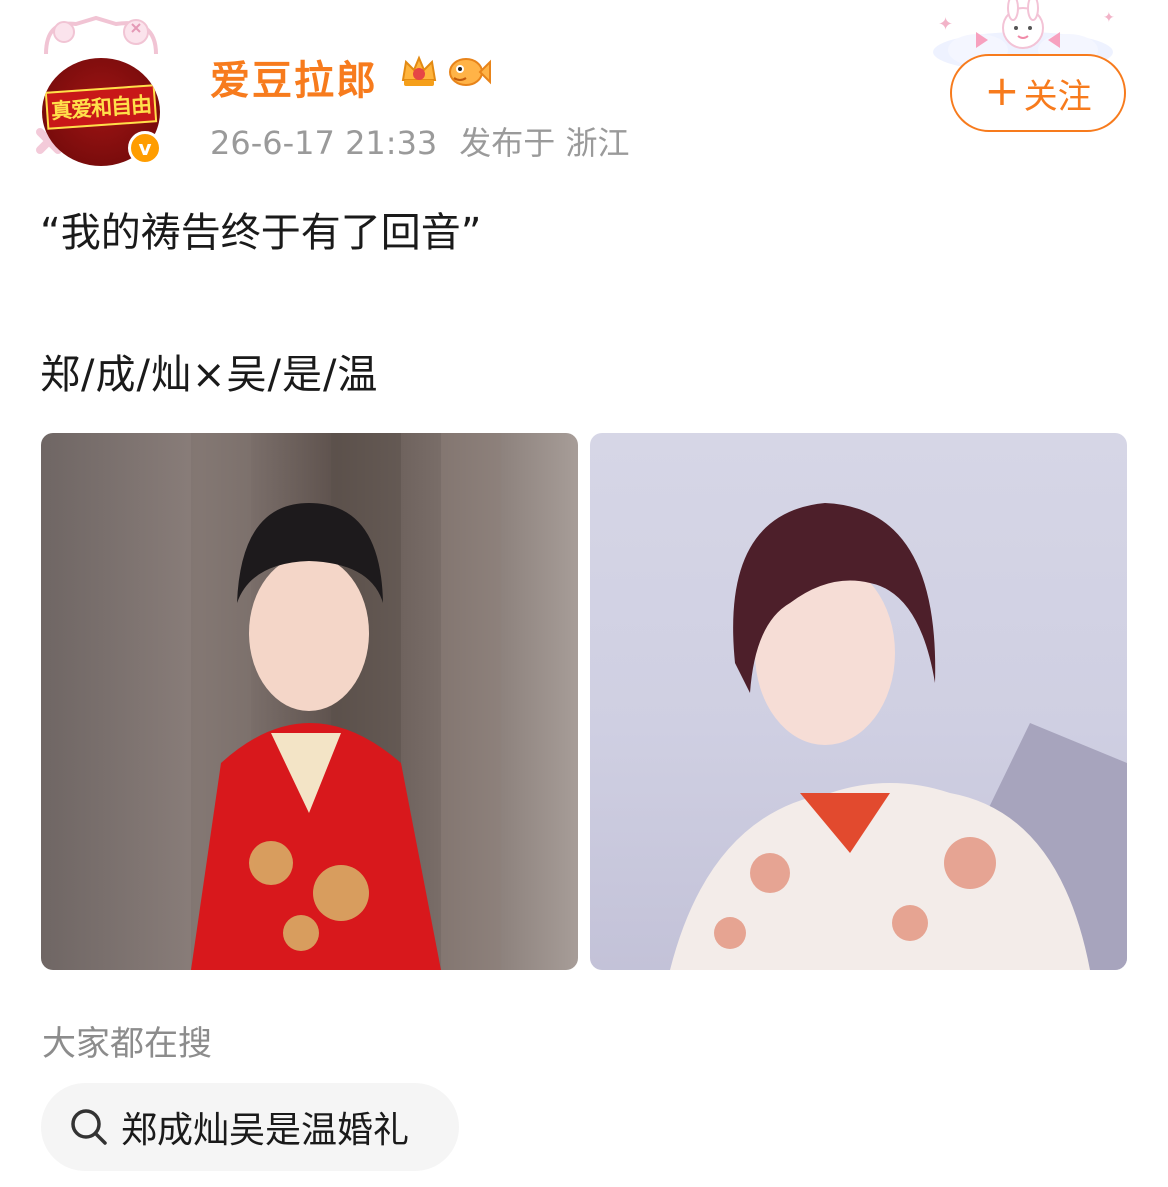  Describe the element at coordinates (101, 107) in the screenshot. I see `avatar-sign-text: 真爱和自由` at that location.